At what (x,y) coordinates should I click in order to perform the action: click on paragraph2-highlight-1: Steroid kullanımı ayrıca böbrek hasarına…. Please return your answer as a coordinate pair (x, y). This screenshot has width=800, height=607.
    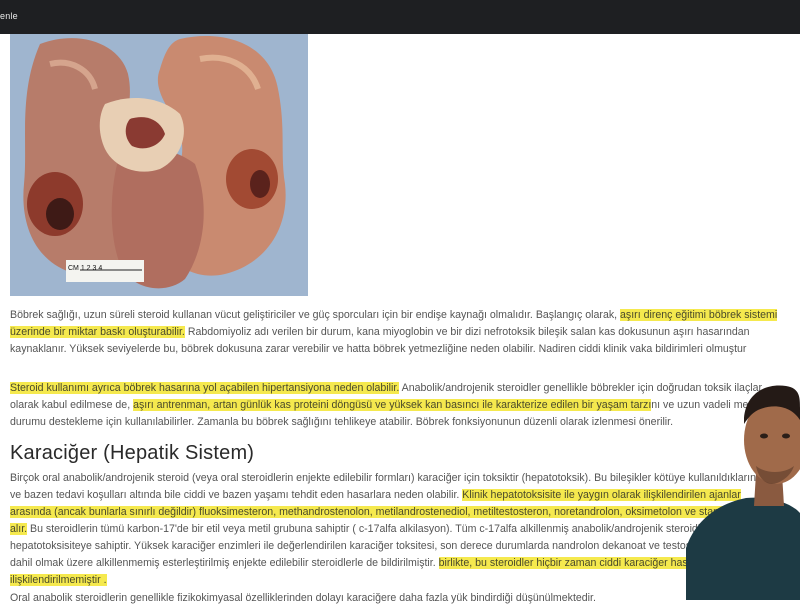
    Looking at the image, I should click on (205, 388).